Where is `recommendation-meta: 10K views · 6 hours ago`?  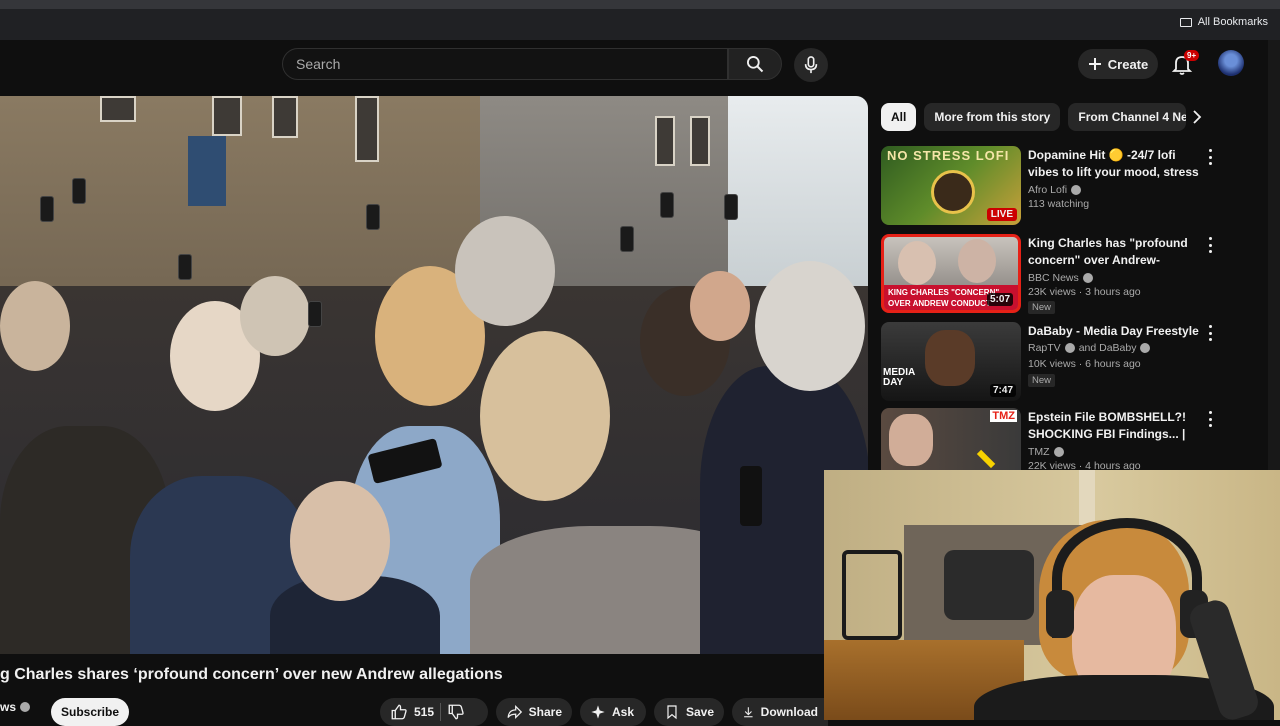
recommendation-meta: 10K views · 6 hours ago is located at coordinates (1084, 364).